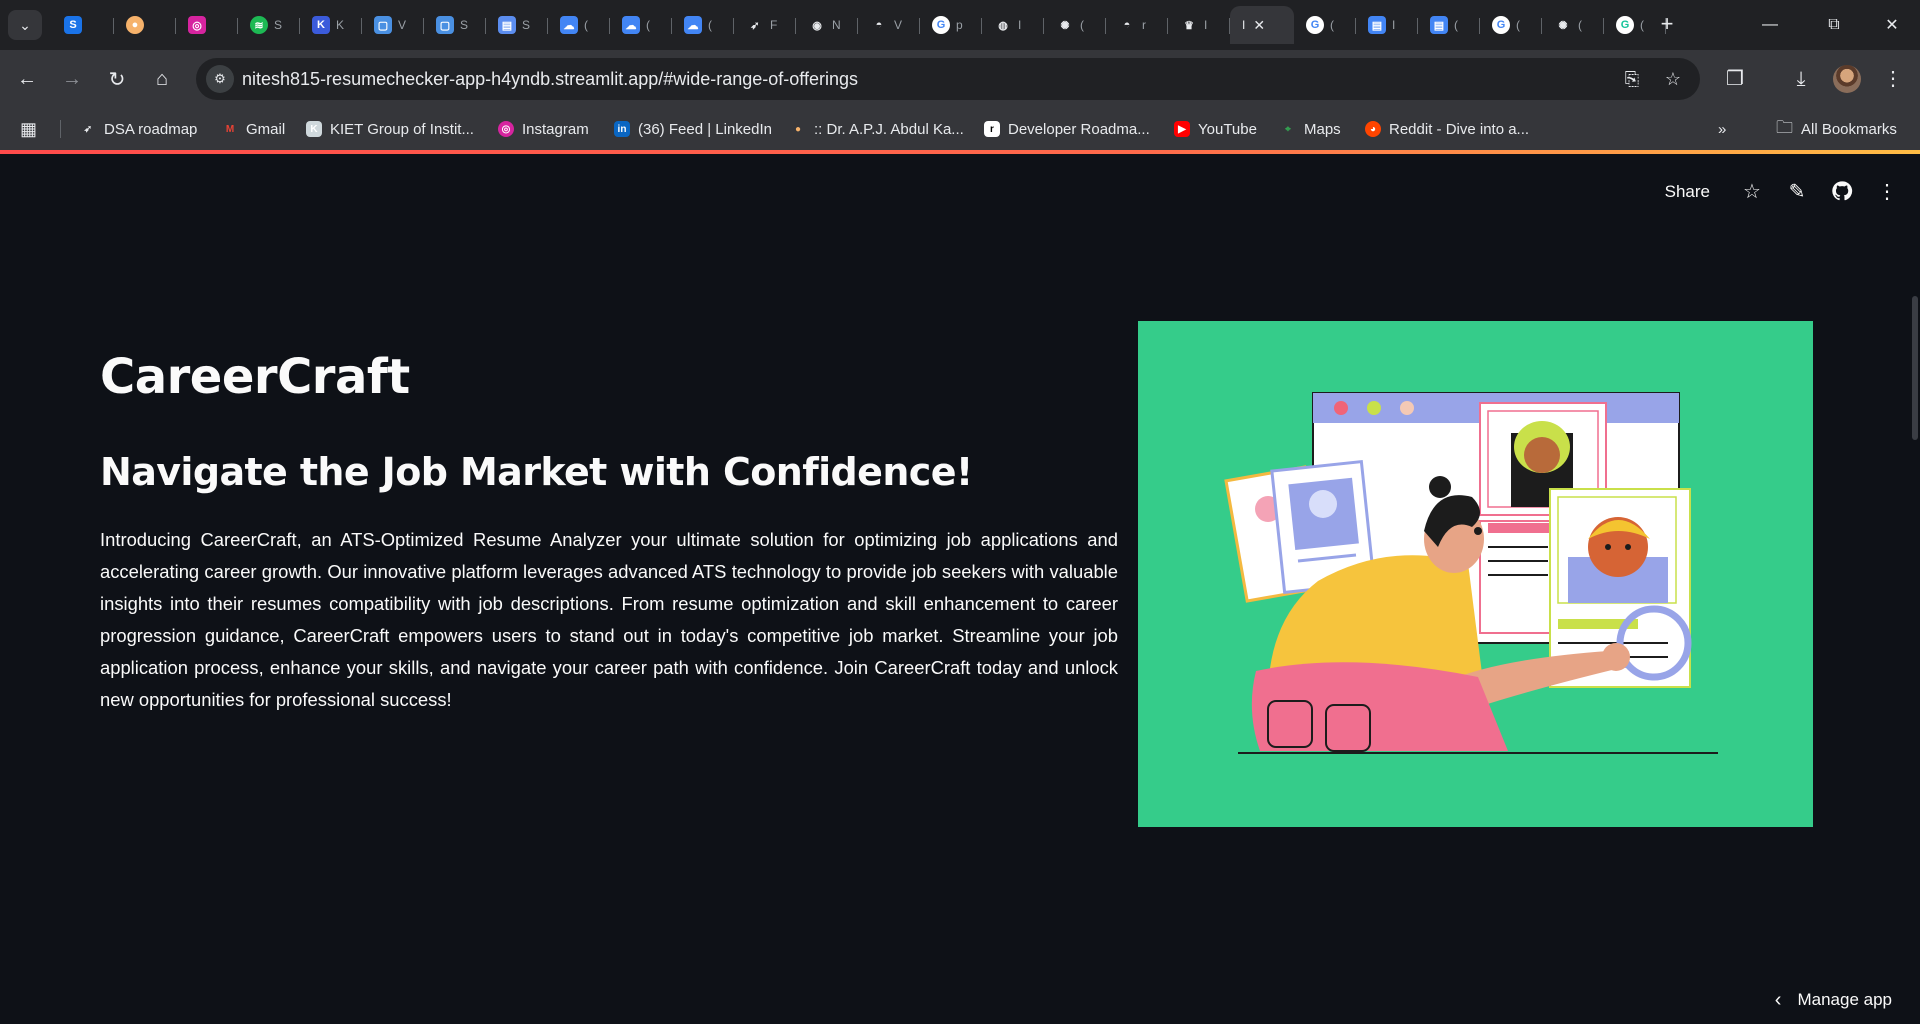  I want to click on manage-app-label: Manage app, so click(1844, 999).